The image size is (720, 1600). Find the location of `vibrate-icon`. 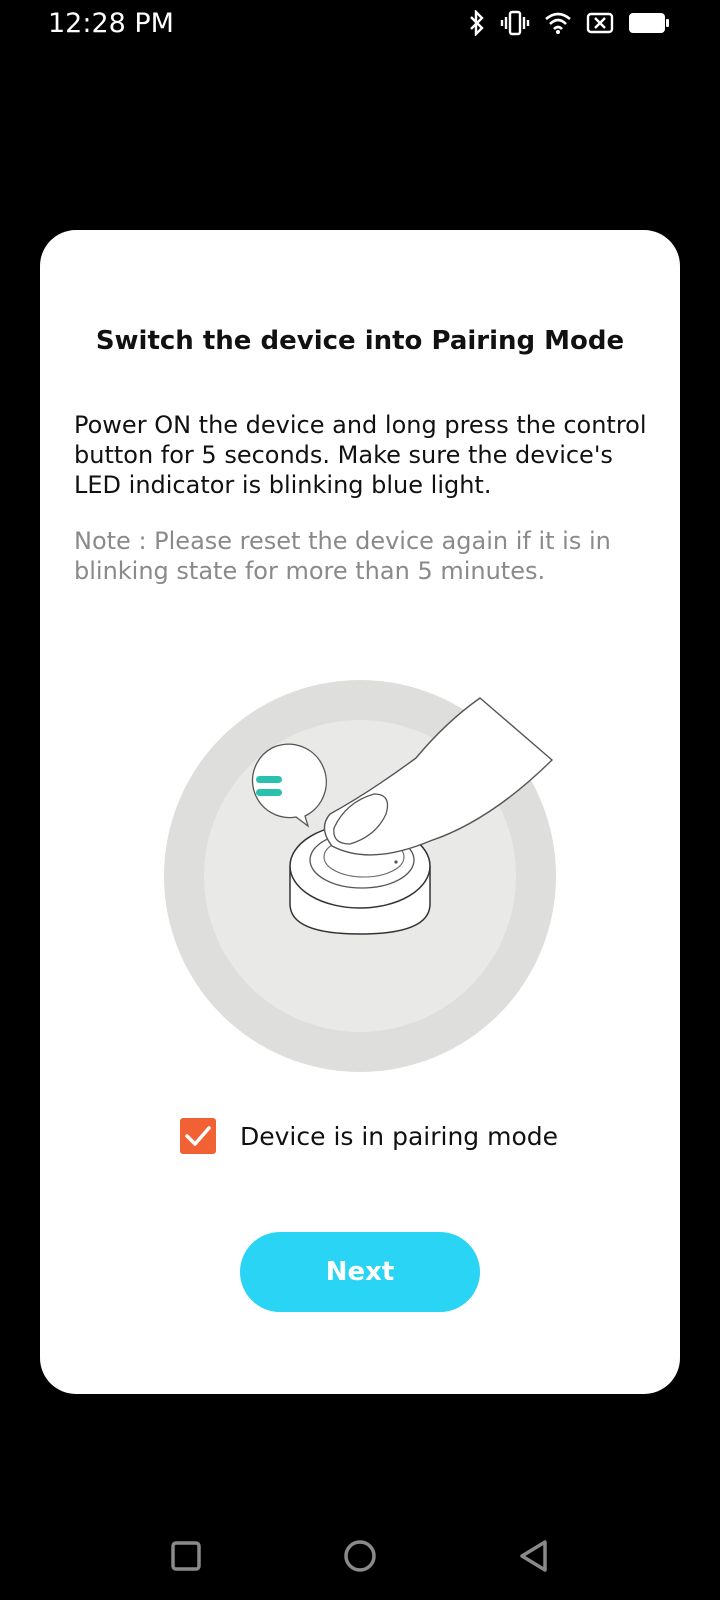

vibrate-icon is located at coordinates (515, 23).